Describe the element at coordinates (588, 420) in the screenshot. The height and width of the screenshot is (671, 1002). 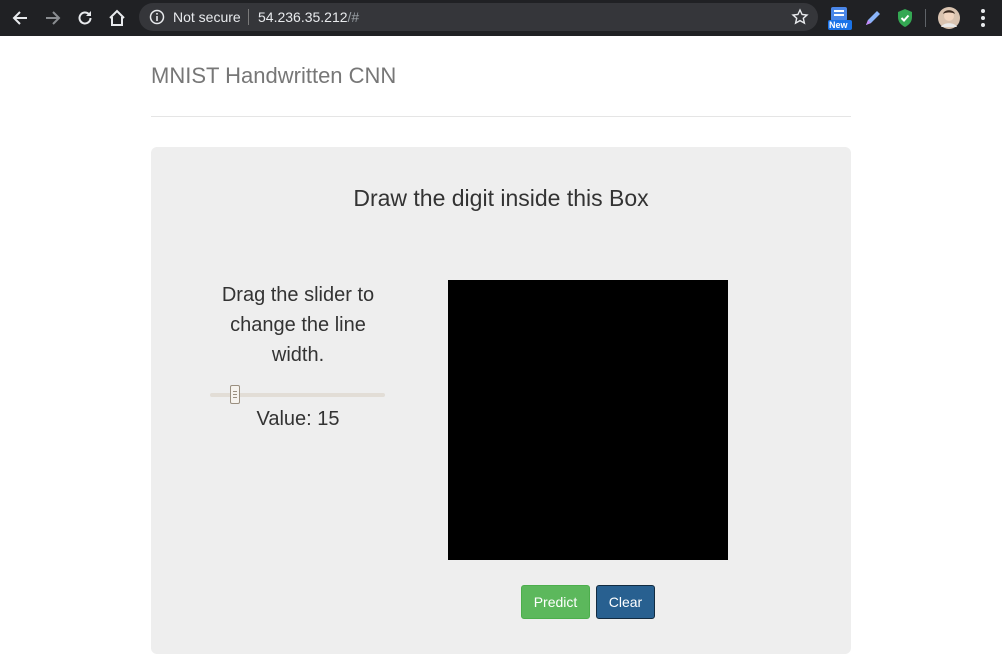
I see `drawing-canvas` at that location.